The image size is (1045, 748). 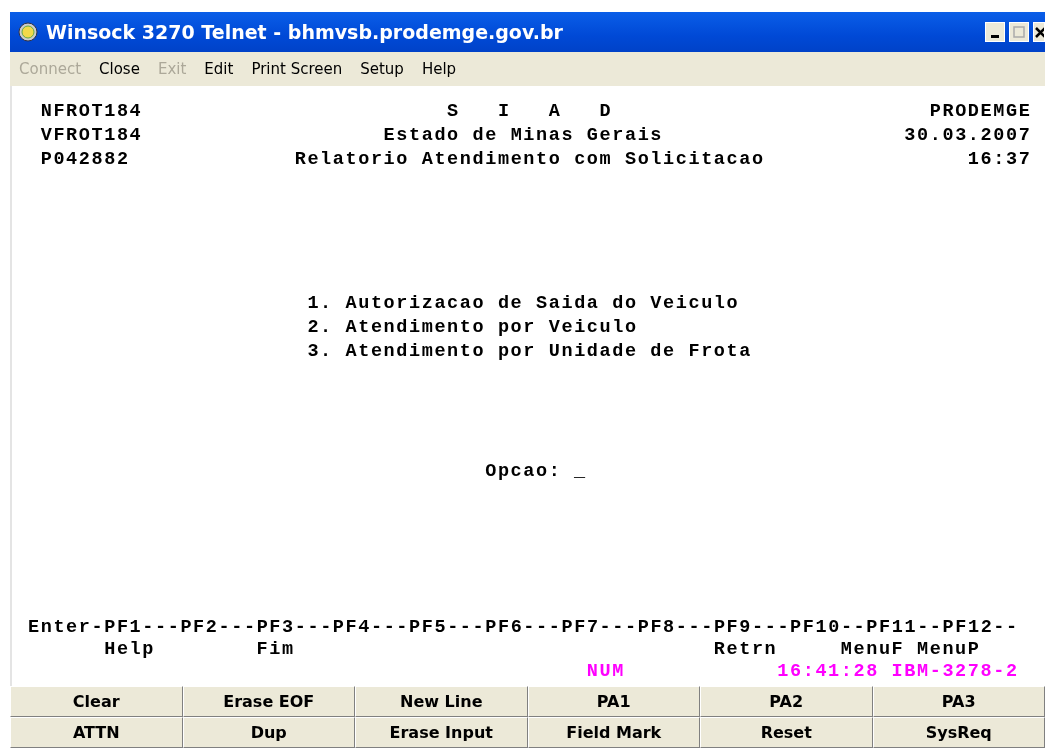 I want to click on menu-option: 3. Atendimento por Unidade de Frota, so click(x=529, y=352).